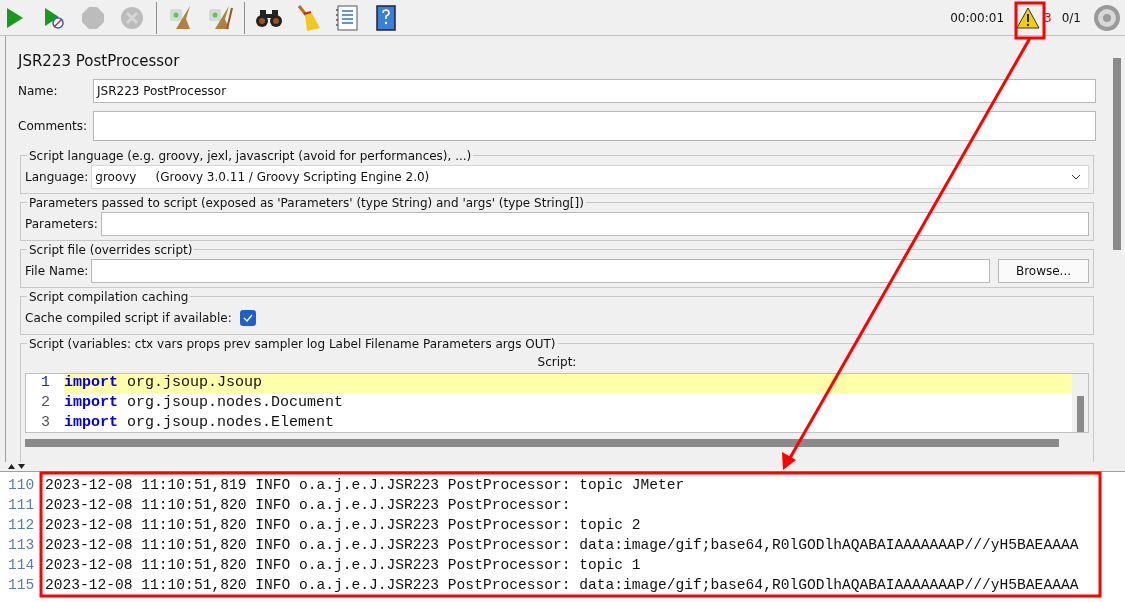 The width and height of the screenshot is (1125, 602). What do you see at coordinates (557, 402) in the screenshot?
I see `code-editor: 1 import org.jsoup.Jsoup 2 import org.jsoup.nodes.Document 3 import org.jsoup.nodes.Element` at bounding box center [557, 402].